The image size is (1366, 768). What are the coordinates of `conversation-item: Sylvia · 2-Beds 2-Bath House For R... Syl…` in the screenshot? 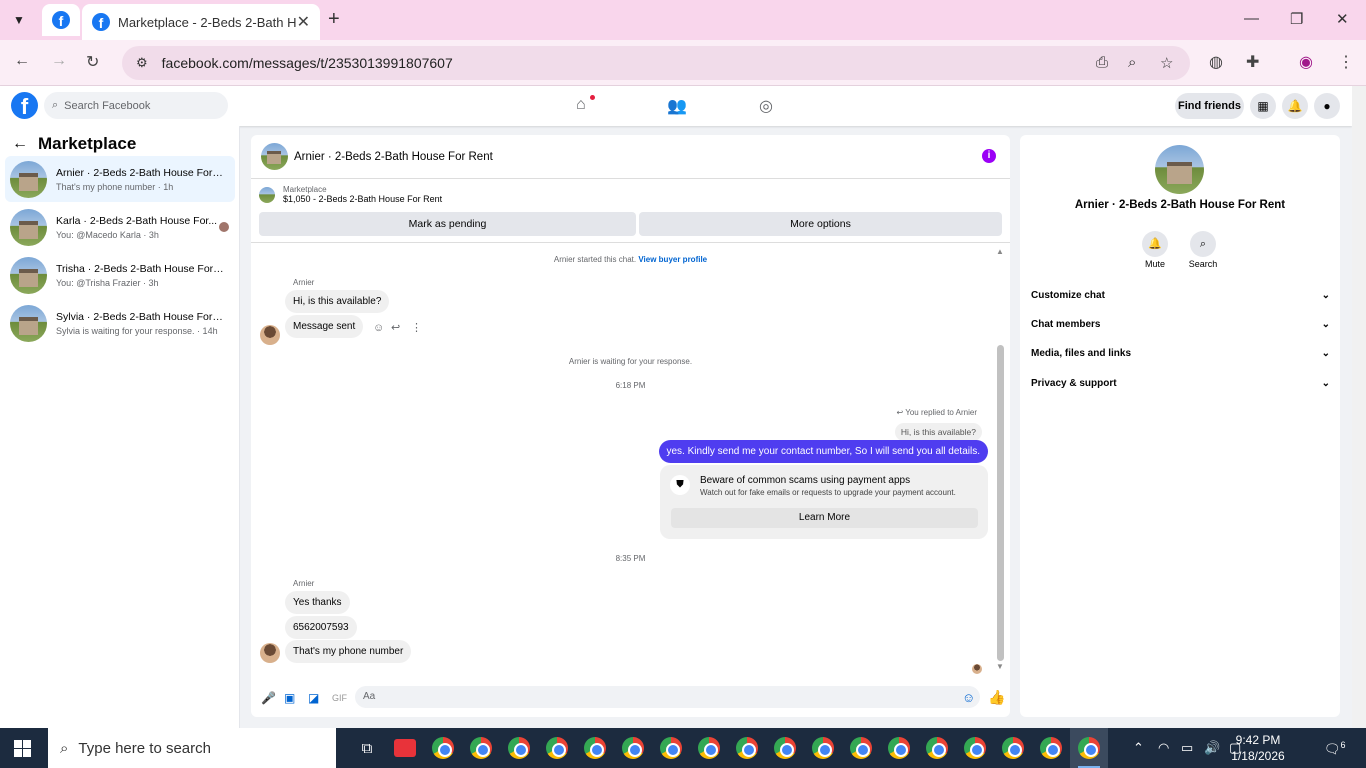 It's located at (120, 323).